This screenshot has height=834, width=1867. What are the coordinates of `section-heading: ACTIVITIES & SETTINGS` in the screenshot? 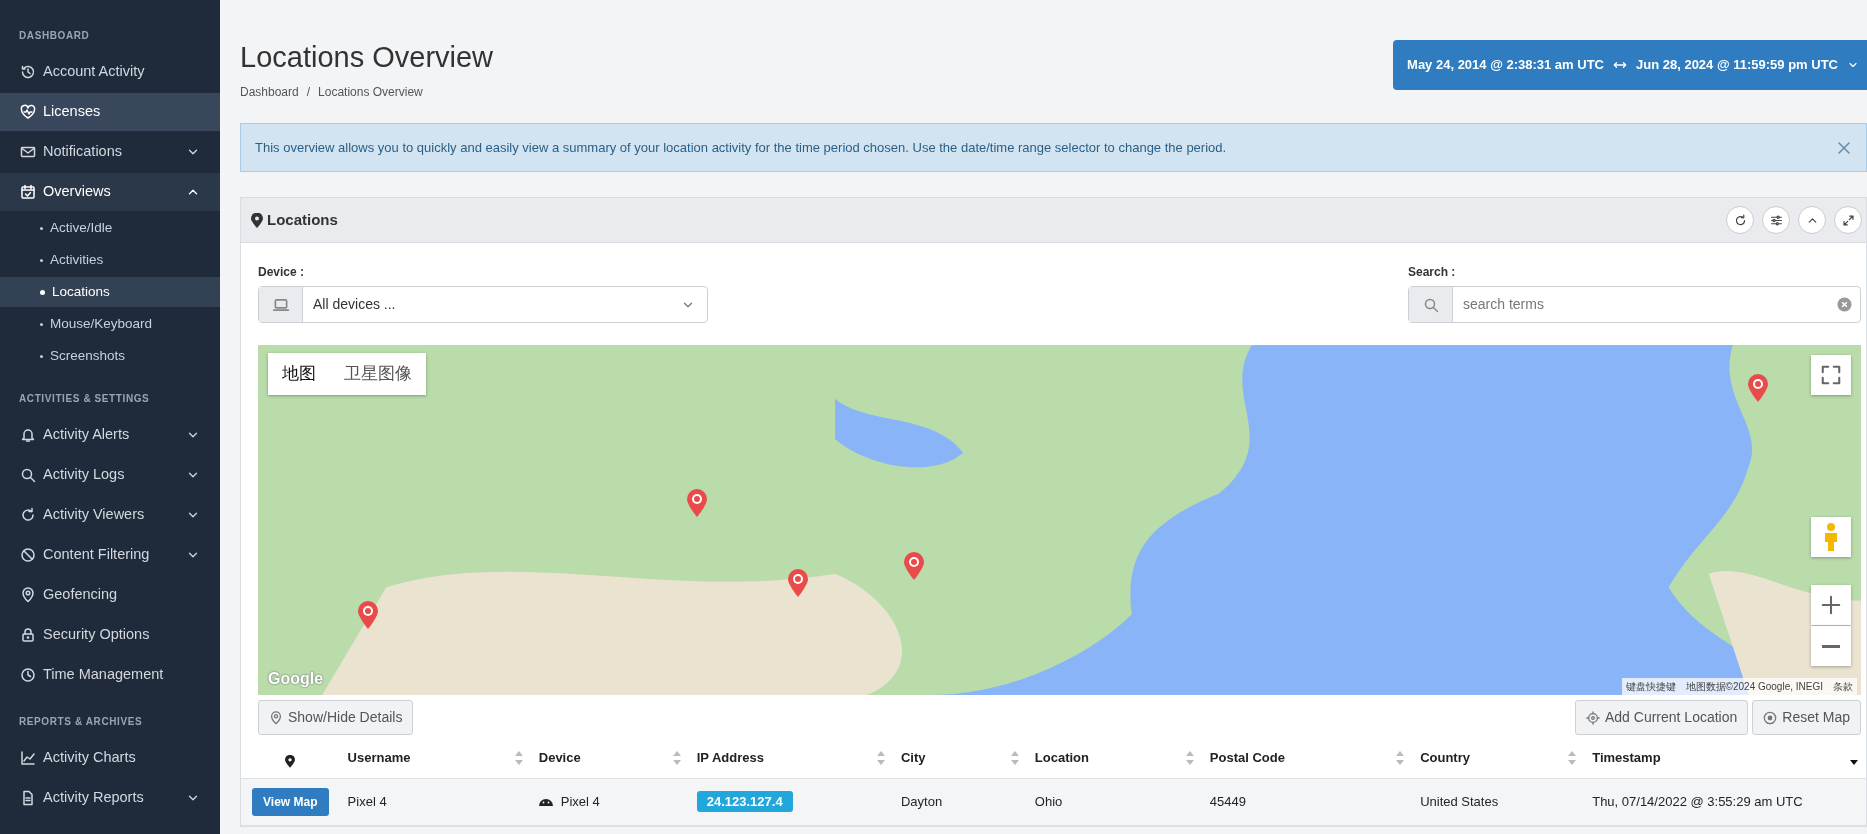 It's located at (84, 399).